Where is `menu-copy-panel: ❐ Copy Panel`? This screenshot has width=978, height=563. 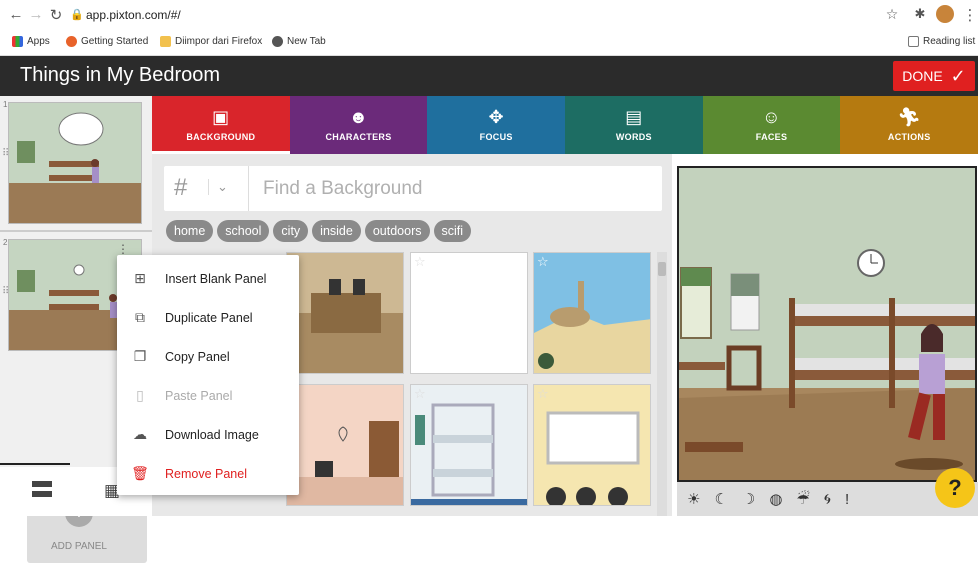 menu-copy-panel: ❐ Copy Panel is located at coordinates (208, 356).